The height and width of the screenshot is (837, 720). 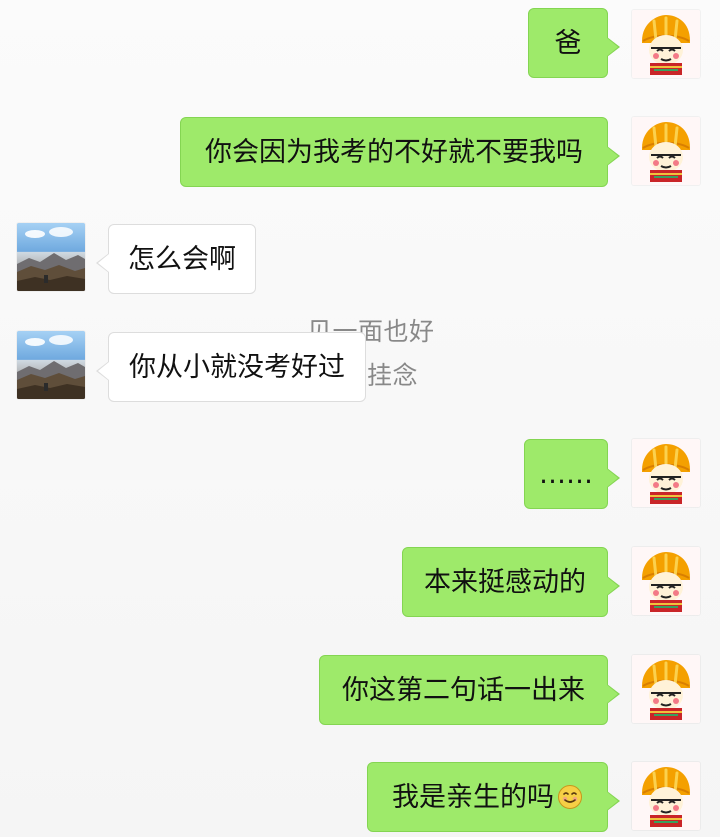 What do you see at coordinates (570, 797) in the screenshot?
I see `smile-emoji-icon` at bounding box center [570, 797].